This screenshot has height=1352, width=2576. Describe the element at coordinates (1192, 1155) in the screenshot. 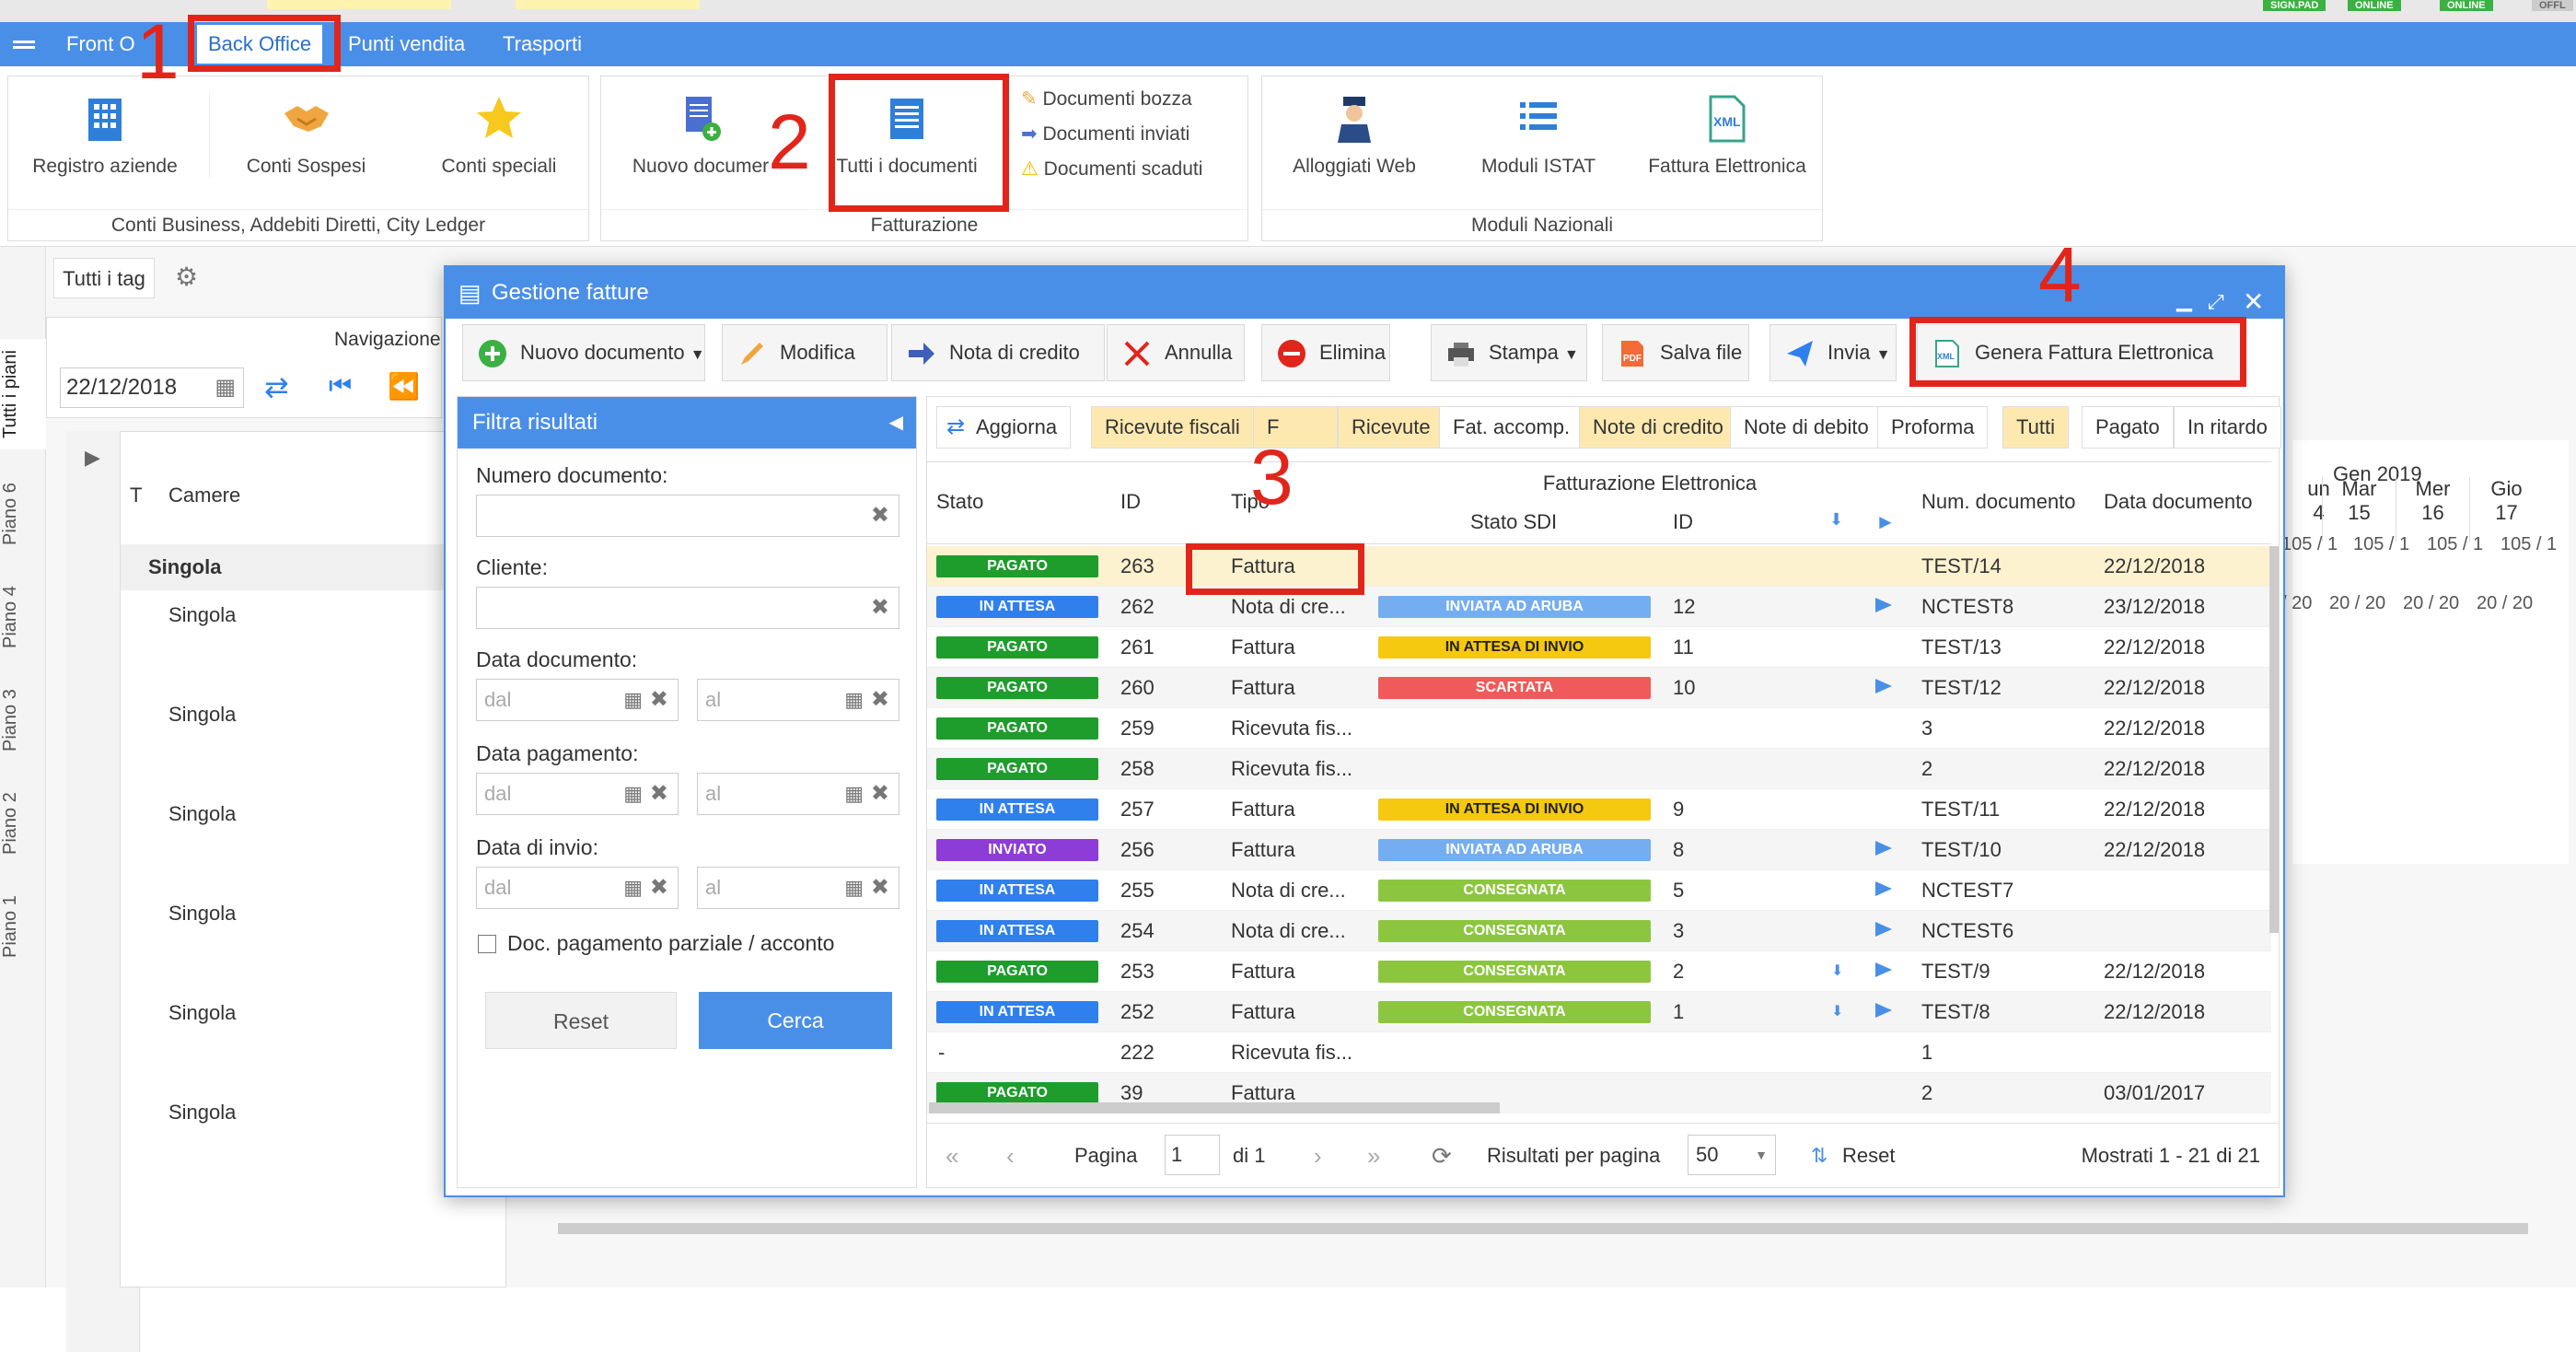

I see `page-input: 1` at that location.